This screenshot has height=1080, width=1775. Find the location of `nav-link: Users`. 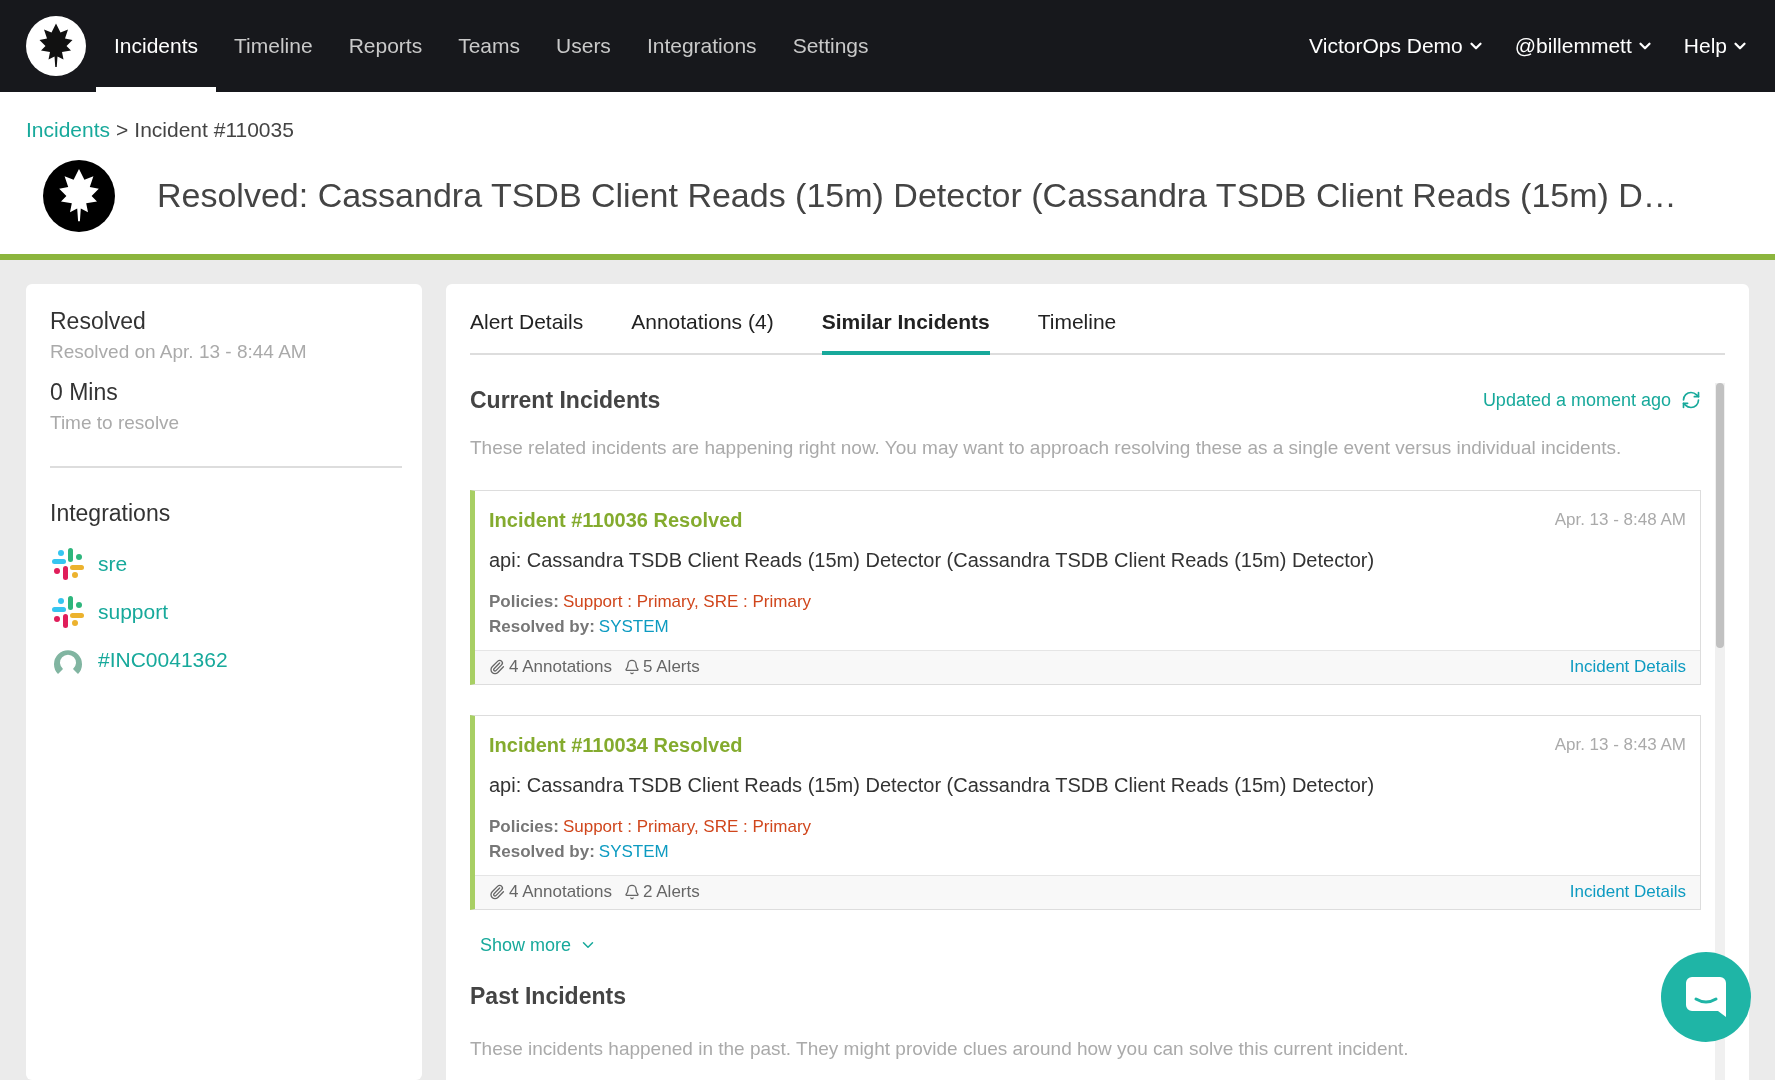

nav-link: Users is located at coordinates (583, 46).